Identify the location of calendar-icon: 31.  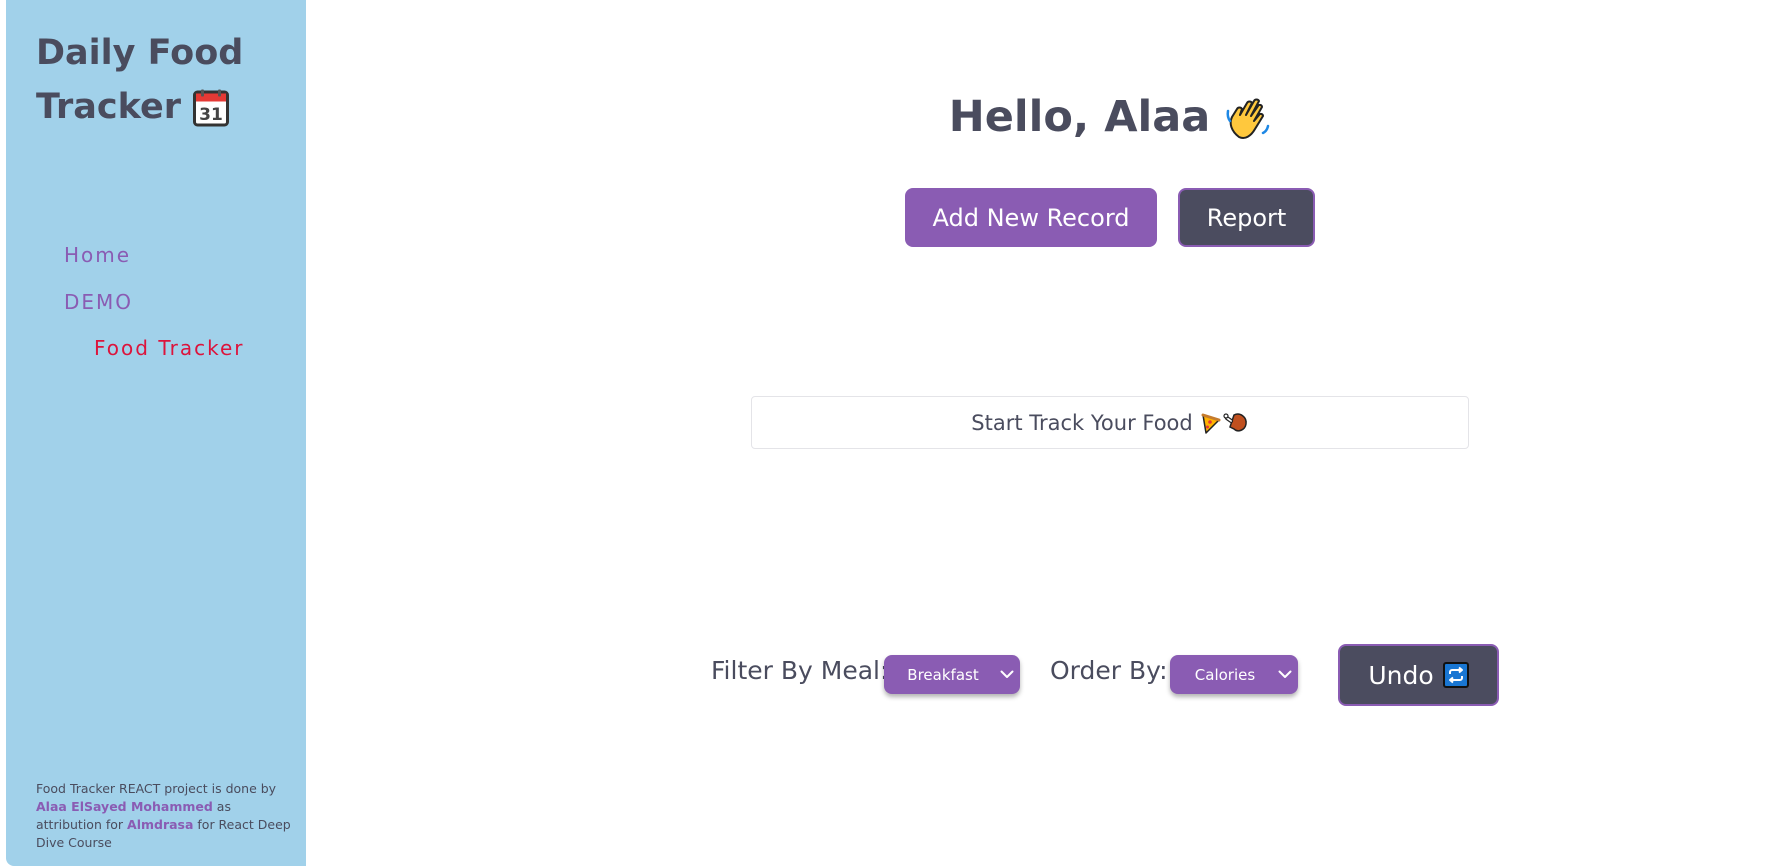
(211, 108).